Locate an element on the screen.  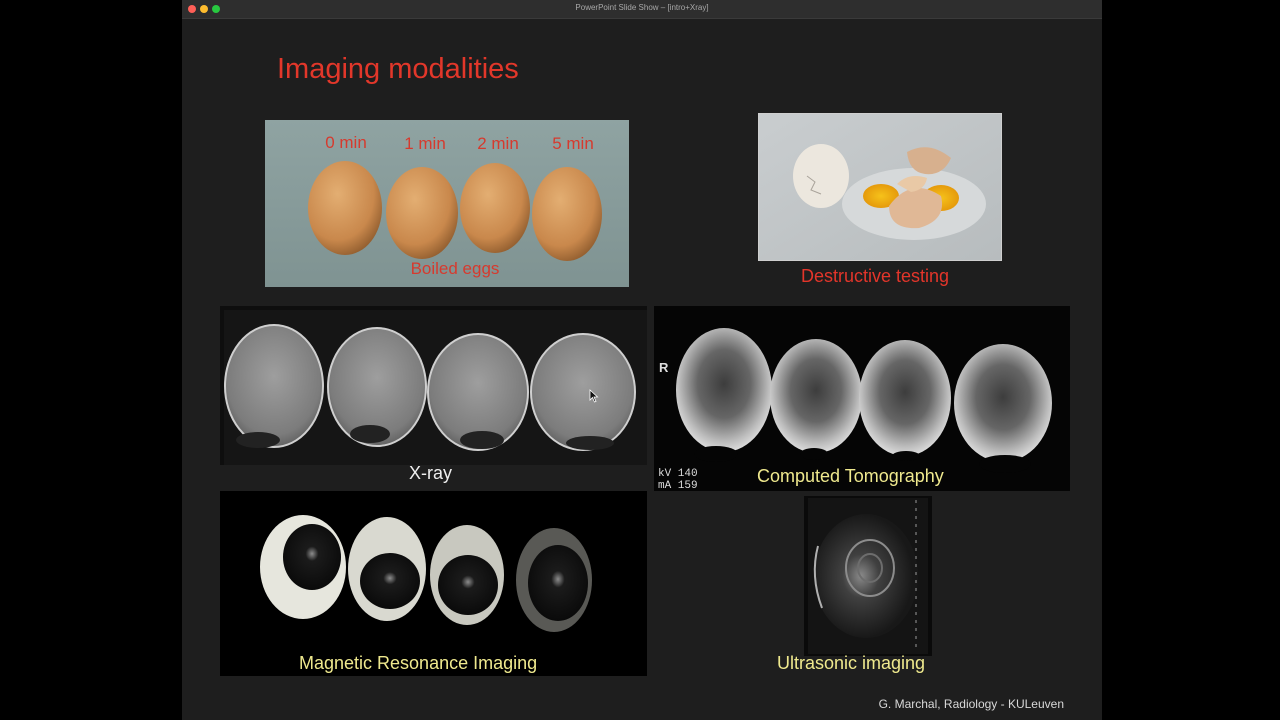
slide-footer: G. Marchal, Radiology - KULeuven is located at coordinates (971, 704).